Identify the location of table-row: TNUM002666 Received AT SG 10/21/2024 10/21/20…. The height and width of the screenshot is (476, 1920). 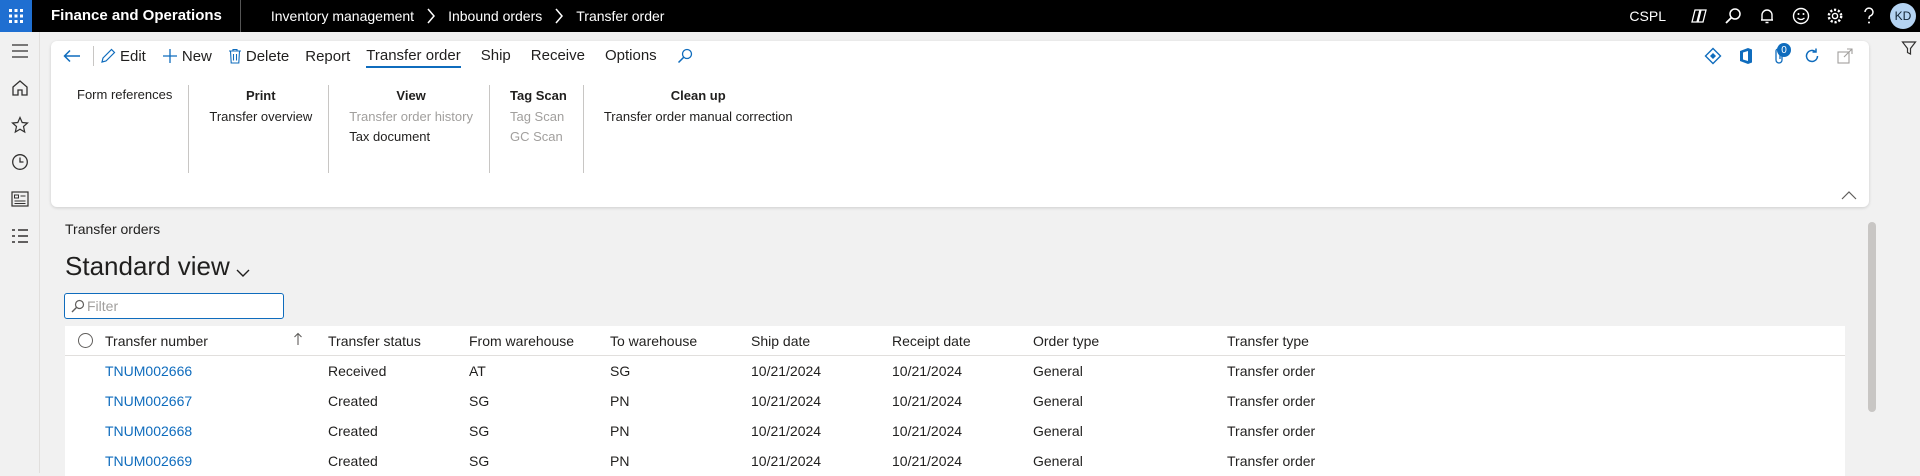
(955, 371).